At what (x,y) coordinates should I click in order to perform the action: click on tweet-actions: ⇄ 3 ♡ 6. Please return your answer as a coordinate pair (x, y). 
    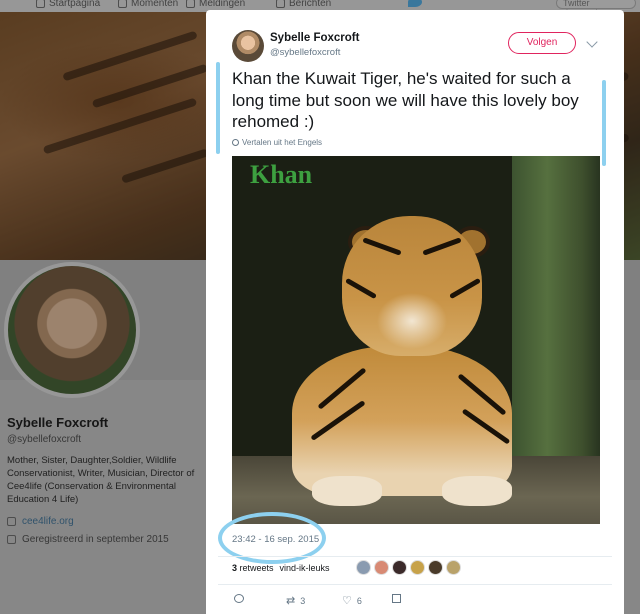
    Looking at the image, I should click on (422, 602).